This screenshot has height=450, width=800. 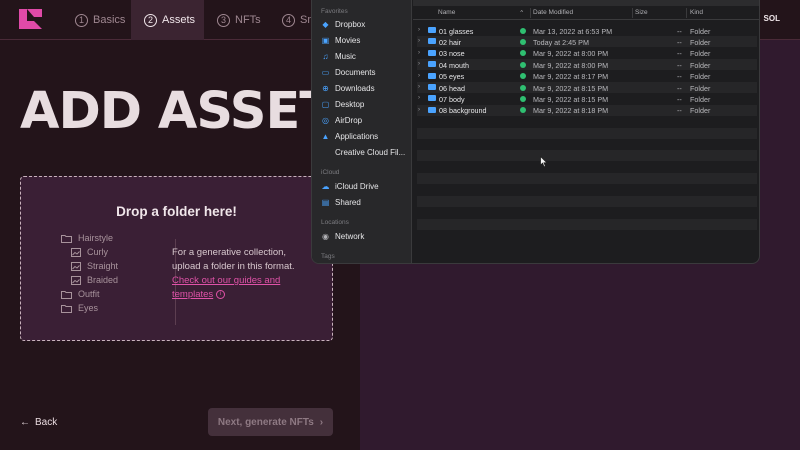 What do you see at coordinates (586, 13) in the screenshot?
I see `column-header: Name ⌃ Date Modified Size Kind` at bounding box center [586, 13].